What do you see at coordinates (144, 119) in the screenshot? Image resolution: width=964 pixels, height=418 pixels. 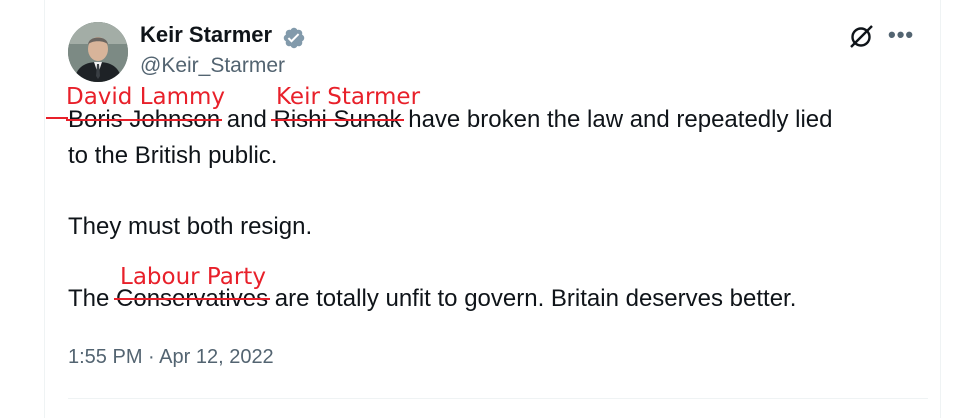 I see `struck-name-1: Boris Johnson` at bounding box center [144, 119].